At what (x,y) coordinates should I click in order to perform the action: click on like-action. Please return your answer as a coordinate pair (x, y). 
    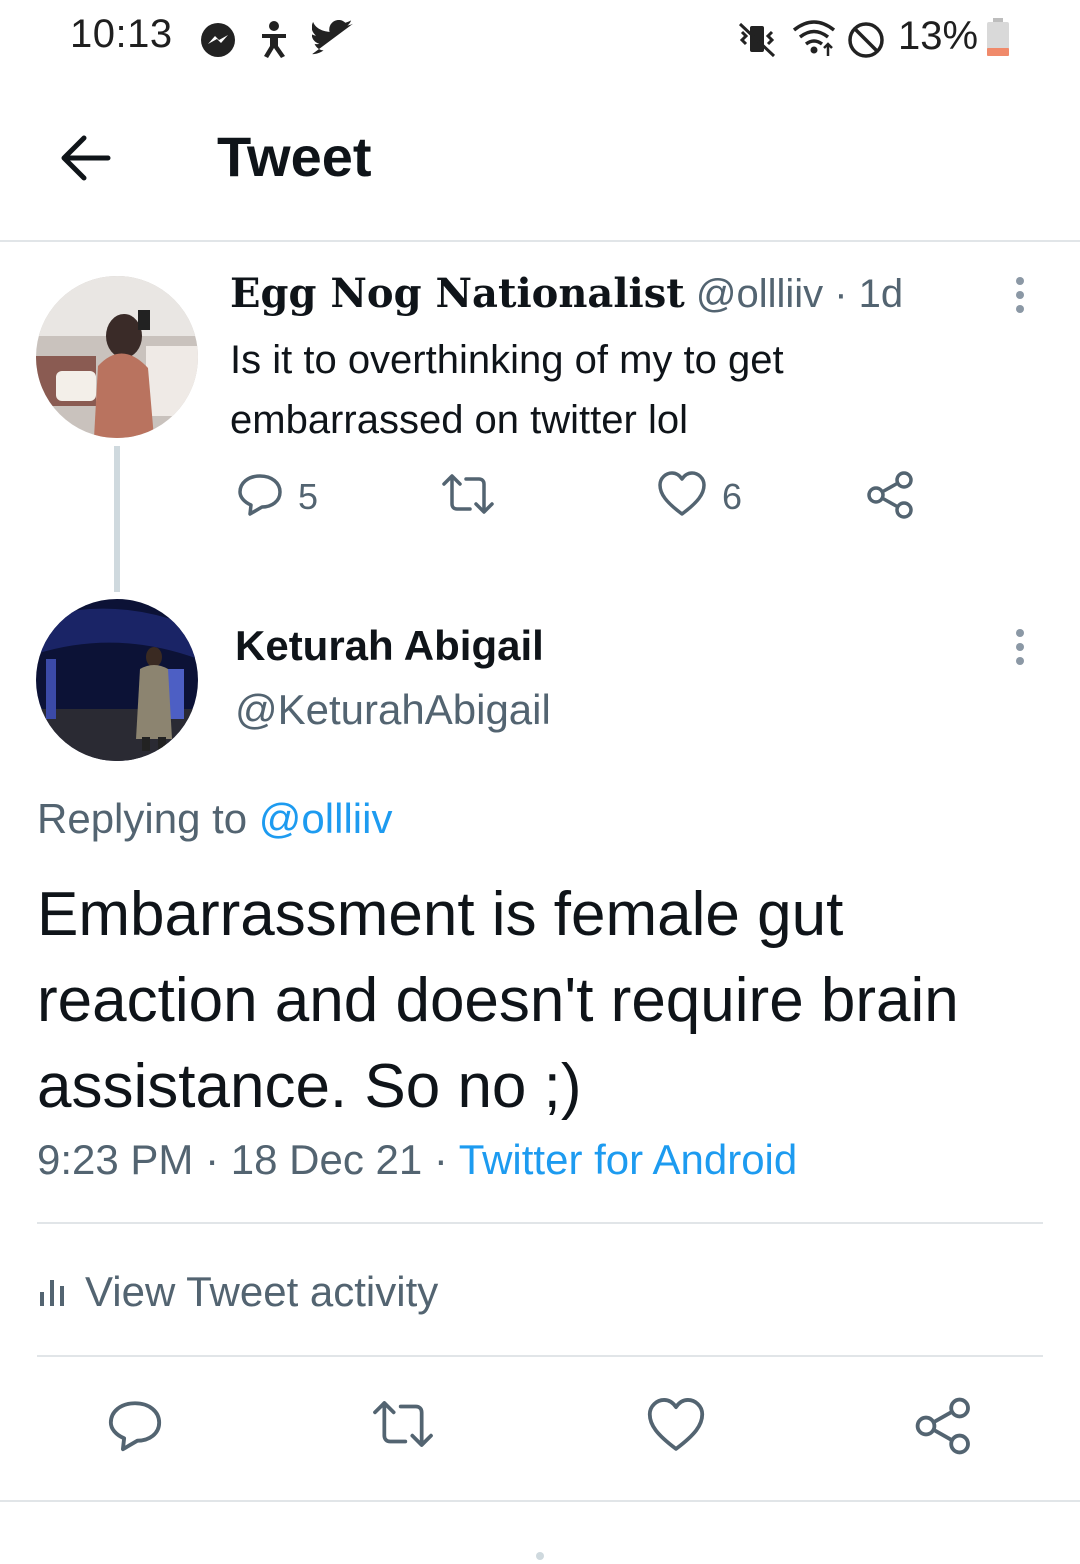
    Looking at the image, I should click on (676, 1427).